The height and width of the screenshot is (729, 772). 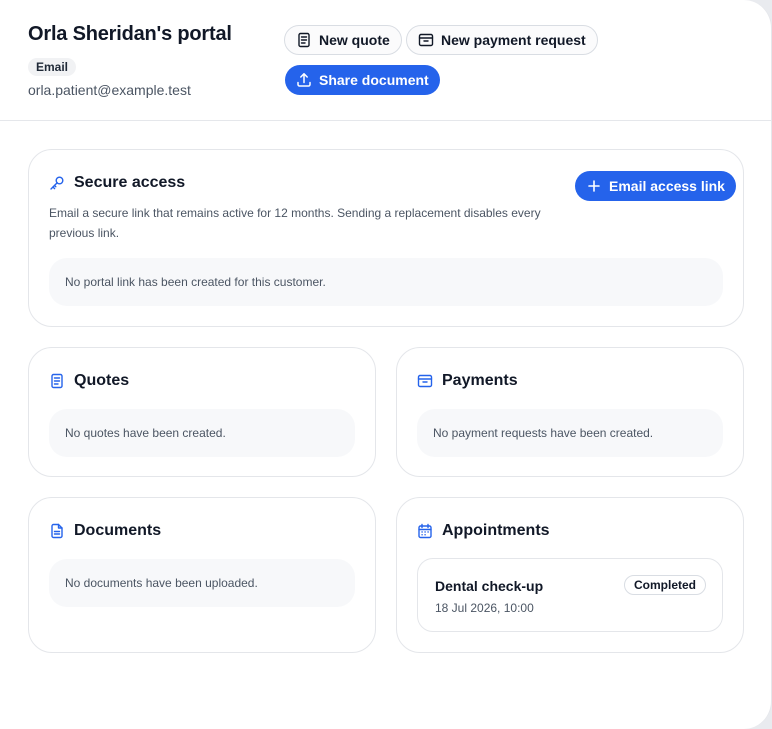 What do you see at coordinates (202, 433) in the screenshot?
I see `quotes-empty-state: No quotes have been created.` at bounding box center [202, 433].